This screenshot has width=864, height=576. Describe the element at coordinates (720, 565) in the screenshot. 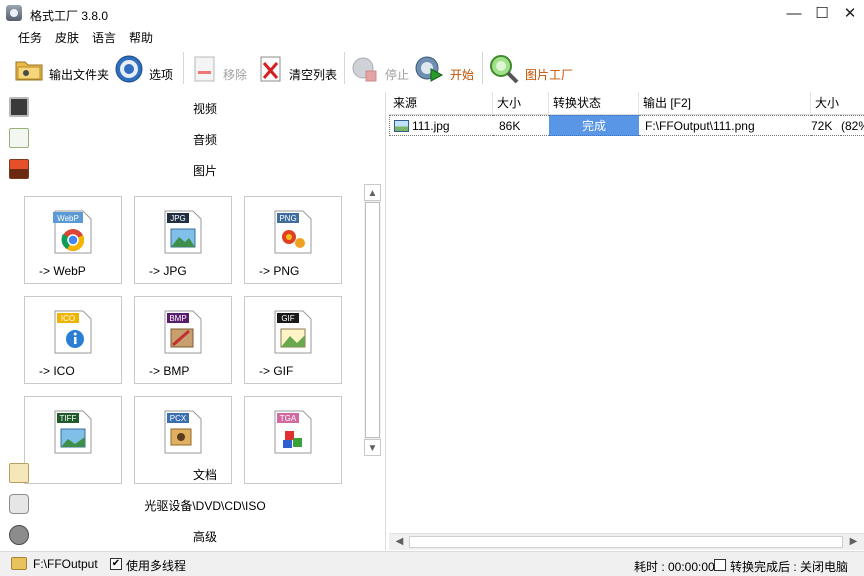

I see `after-conversion-checkbox` at that location.